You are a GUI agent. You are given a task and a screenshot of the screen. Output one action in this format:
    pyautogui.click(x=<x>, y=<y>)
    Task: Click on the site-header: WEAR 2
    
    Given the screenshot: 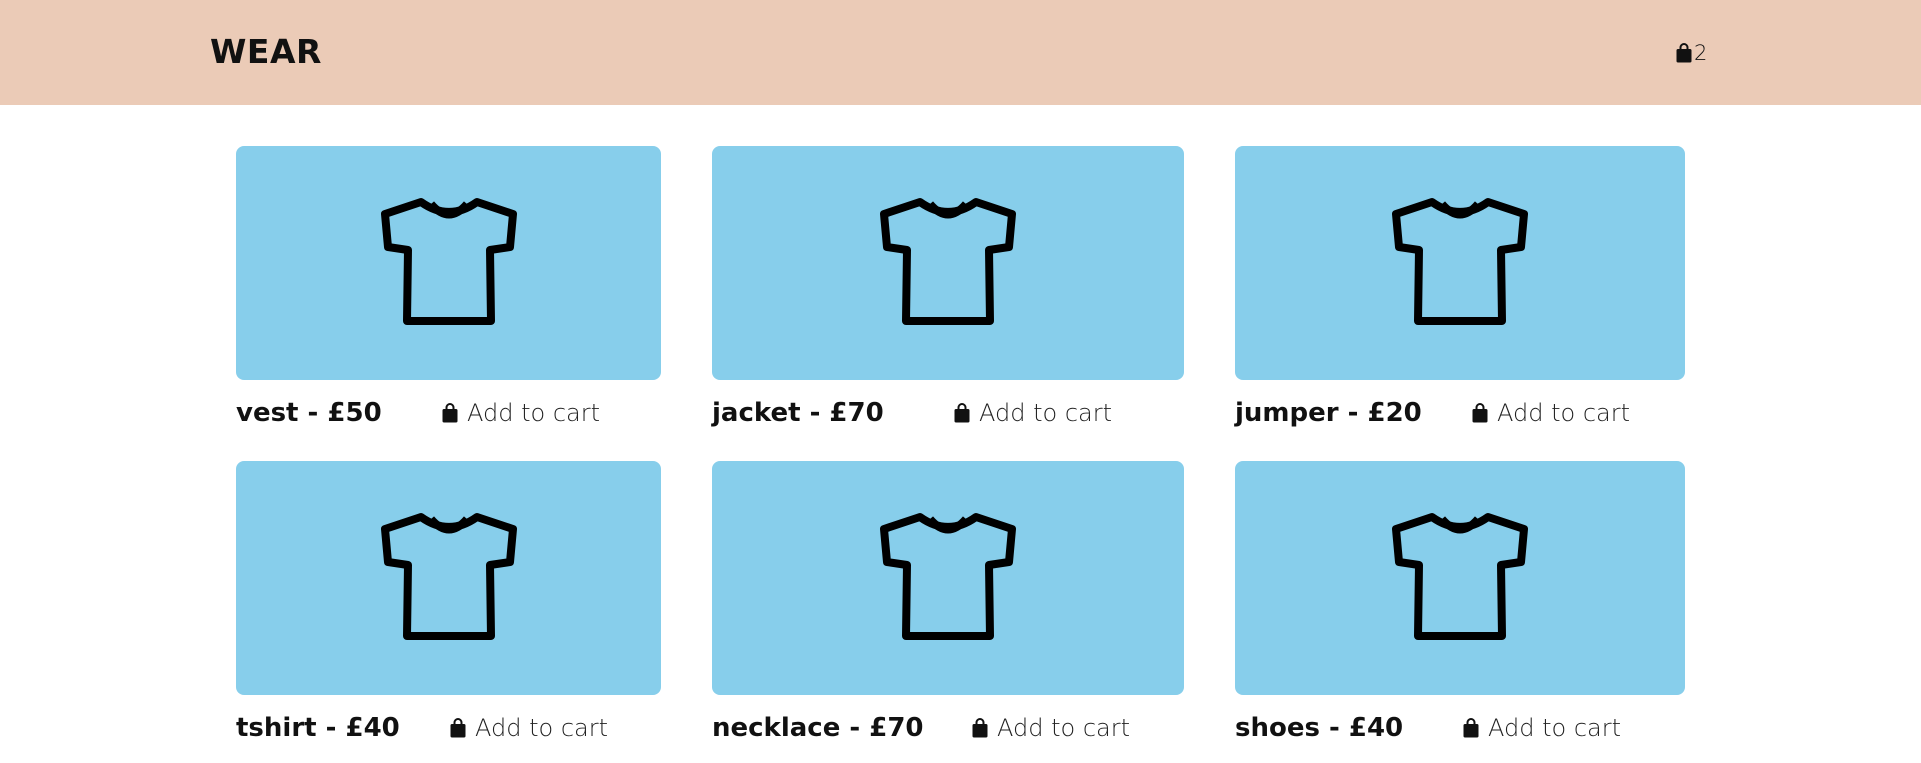 What is the action you would take?
    pyautogui.click(x=960, y=52)
    